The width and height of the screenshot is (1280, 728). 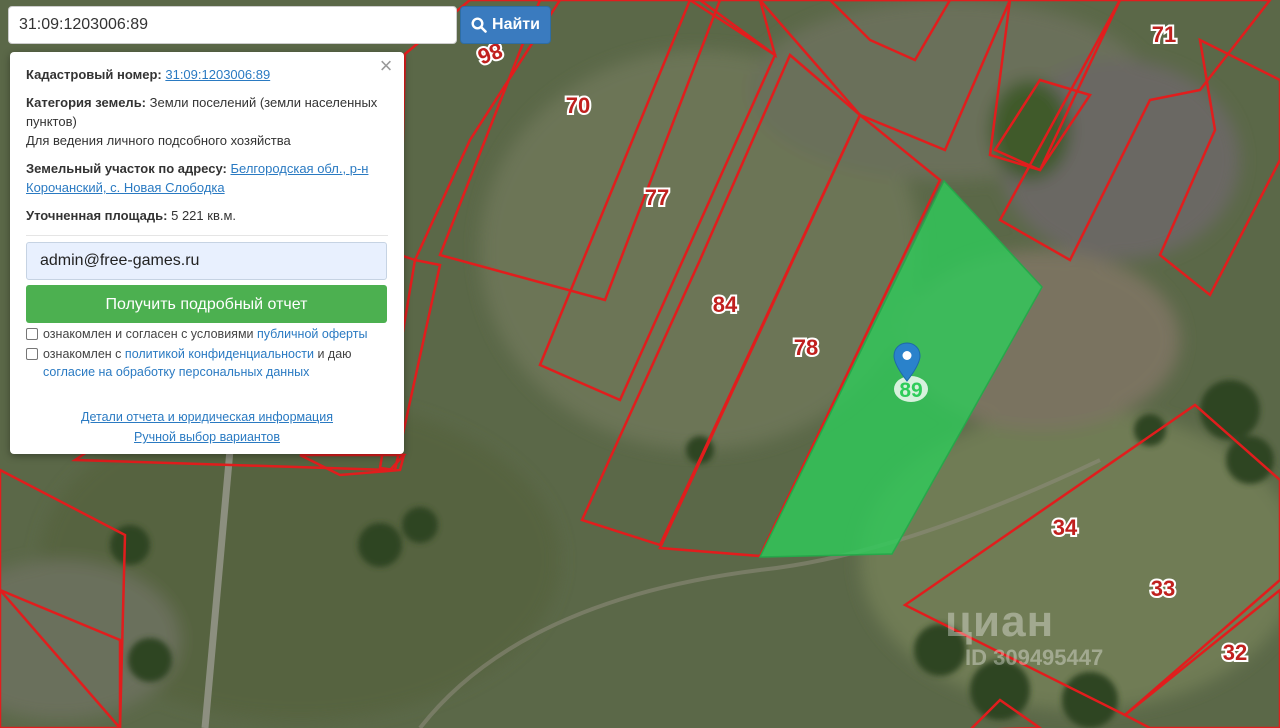 What do you see at coordinates (207, 437) in the screenshot?
I see `manual-selection-link: Ручной выбор вариантов` at bounding box center [207, 437].